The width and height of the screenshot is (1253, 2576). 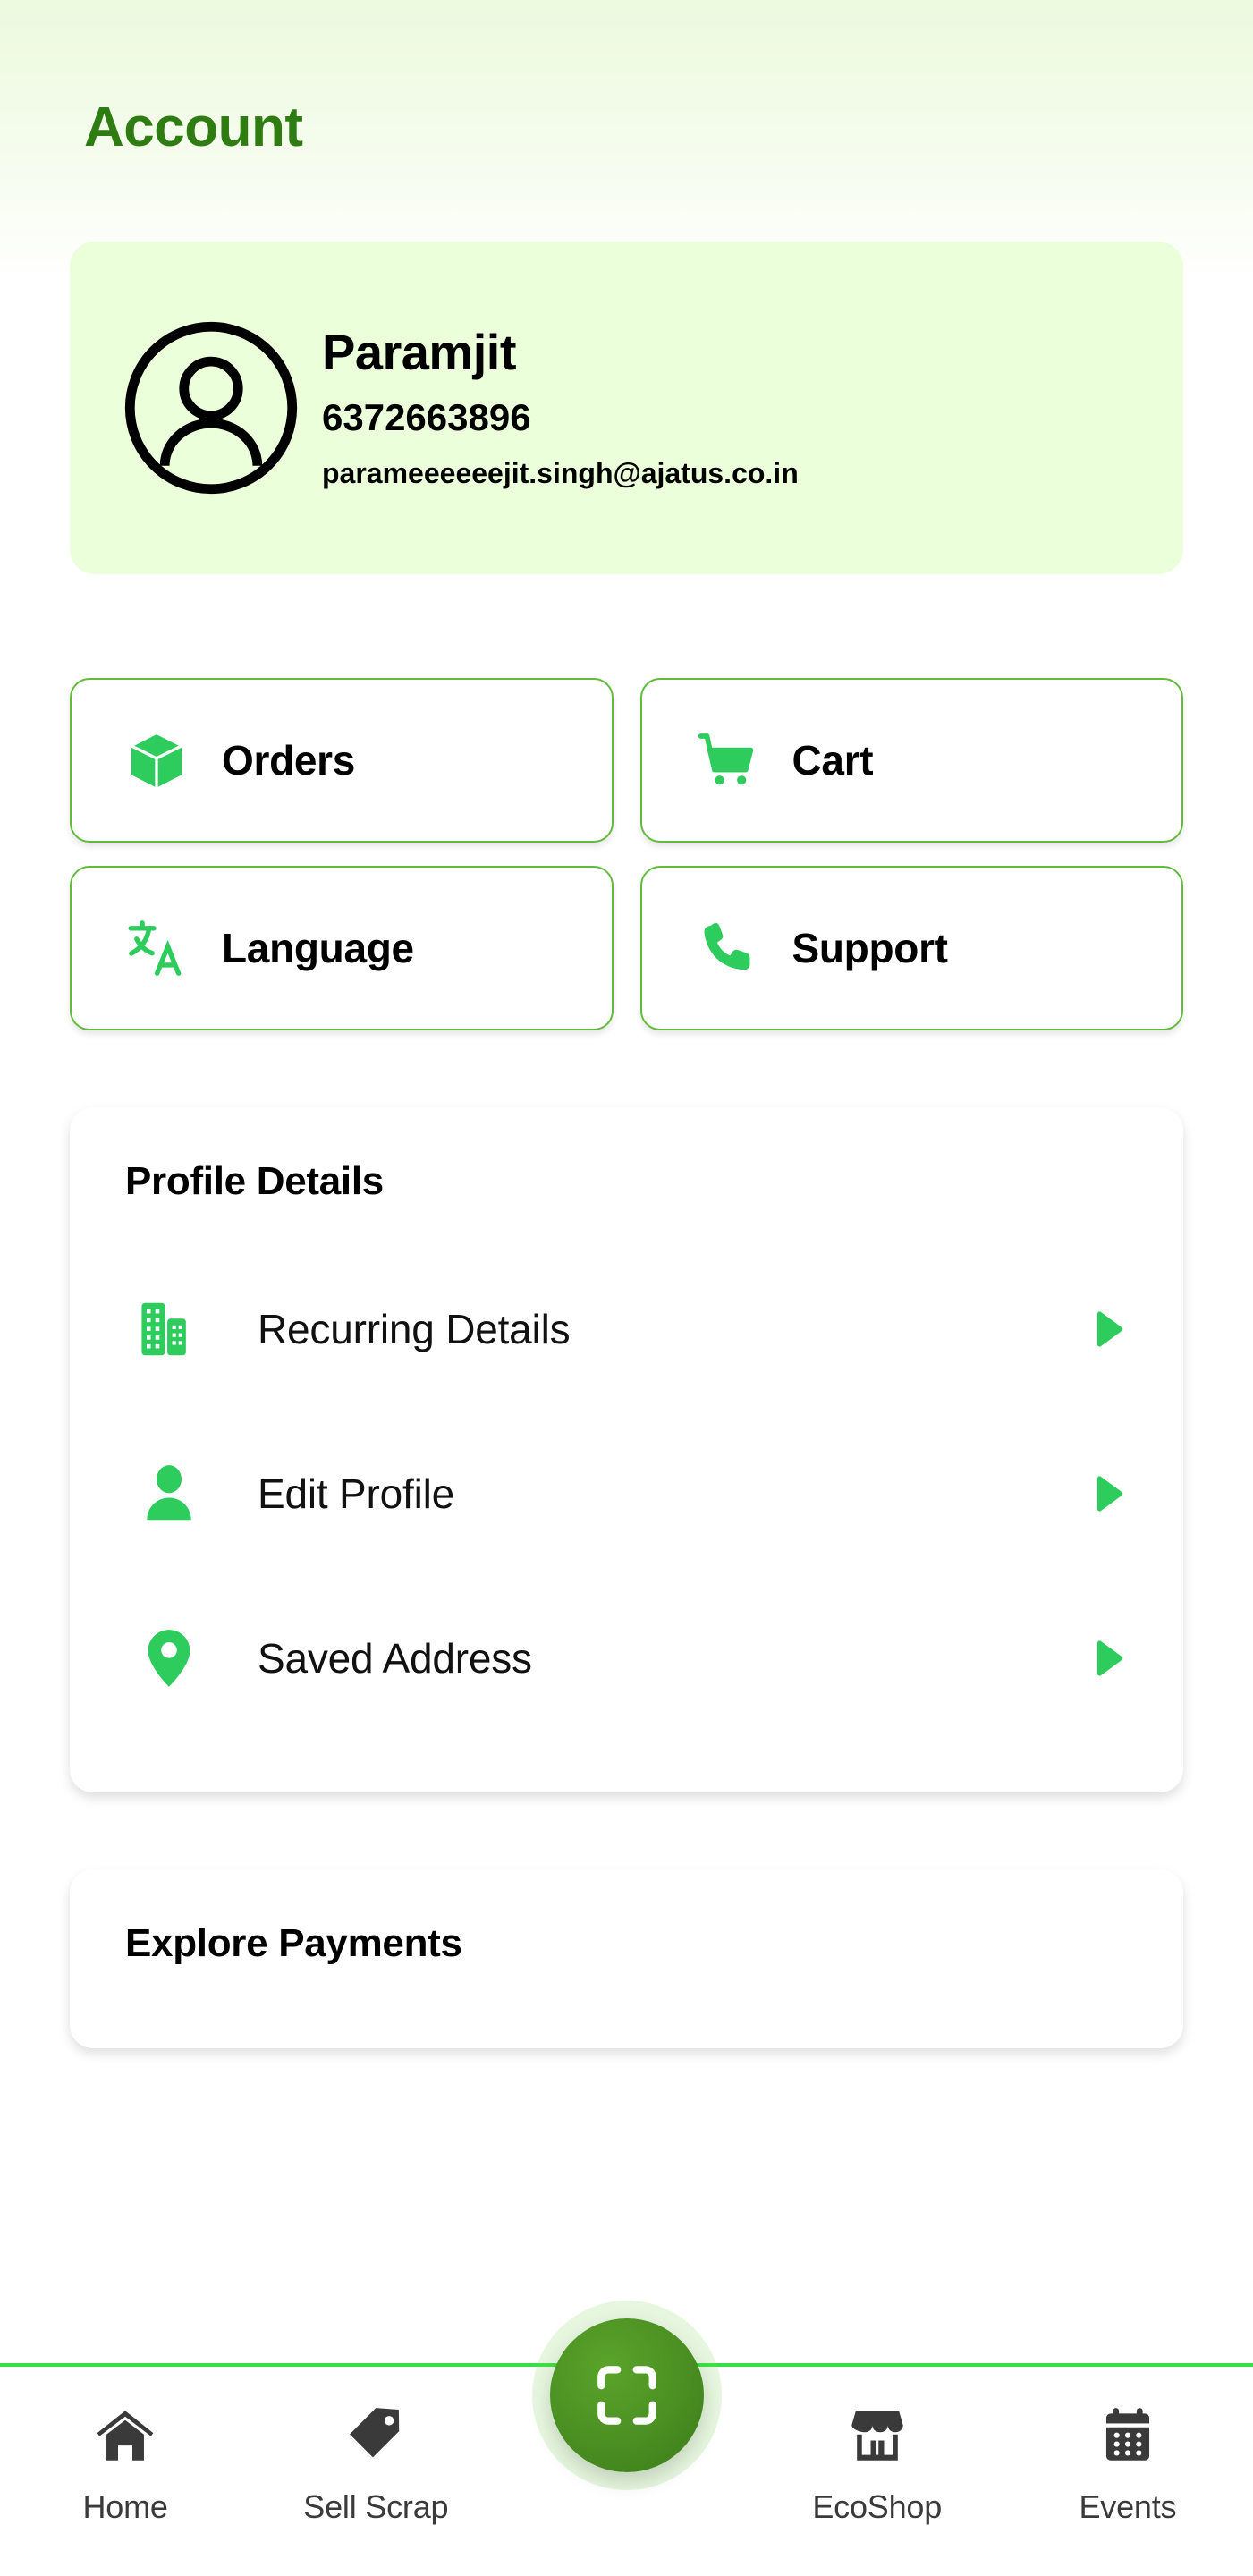 I want to click on scan-qr-icon, so click(x=626, y=2395).